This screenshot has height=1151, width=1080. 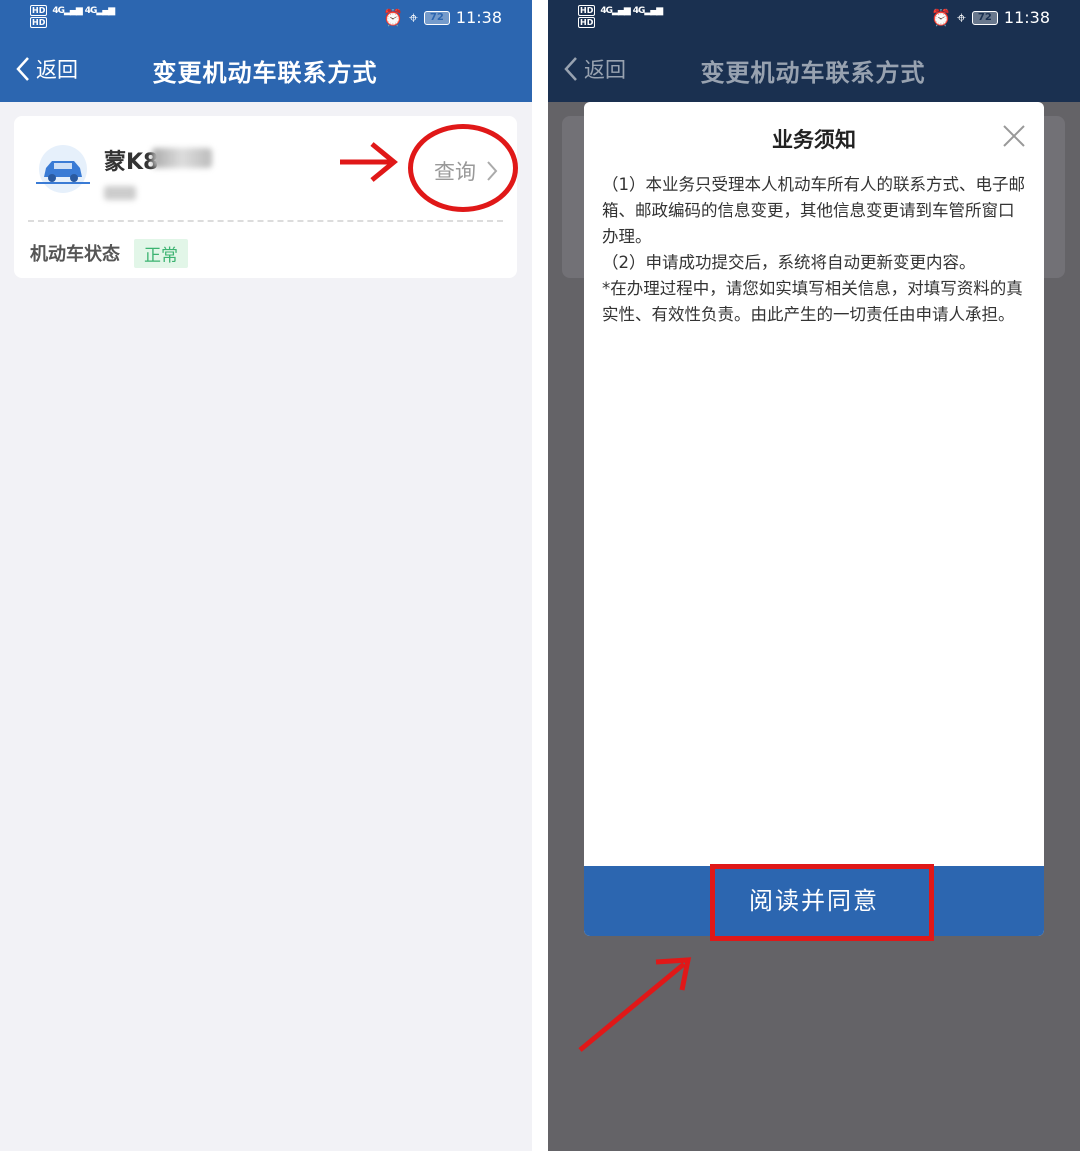 What do you see at coordinates (822, 902) in the screenshot?
I see `highlight-rectangle` at bounding box center [822, 902].